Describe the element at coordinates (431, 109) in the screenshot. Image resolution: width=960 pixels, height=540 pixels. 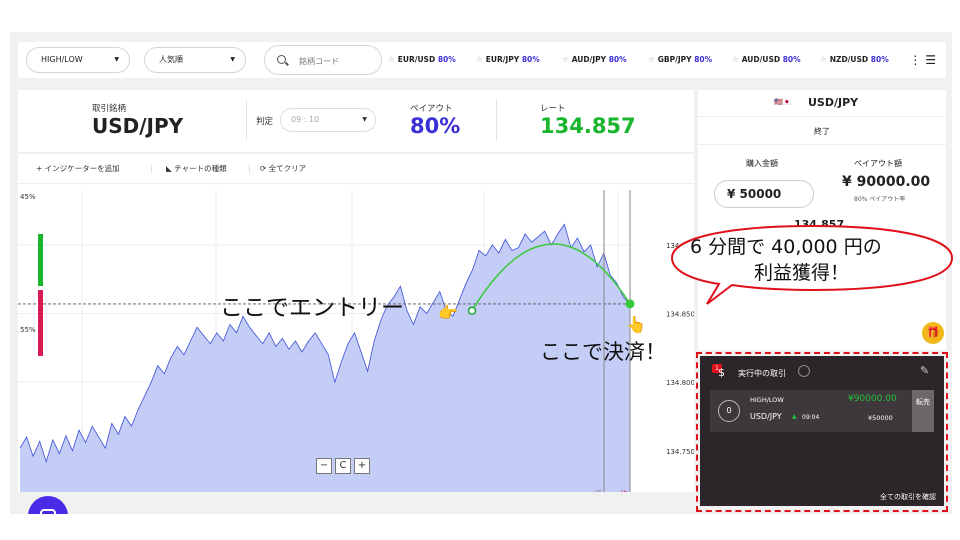
I see `payout-label: ペイアウト` at that location.